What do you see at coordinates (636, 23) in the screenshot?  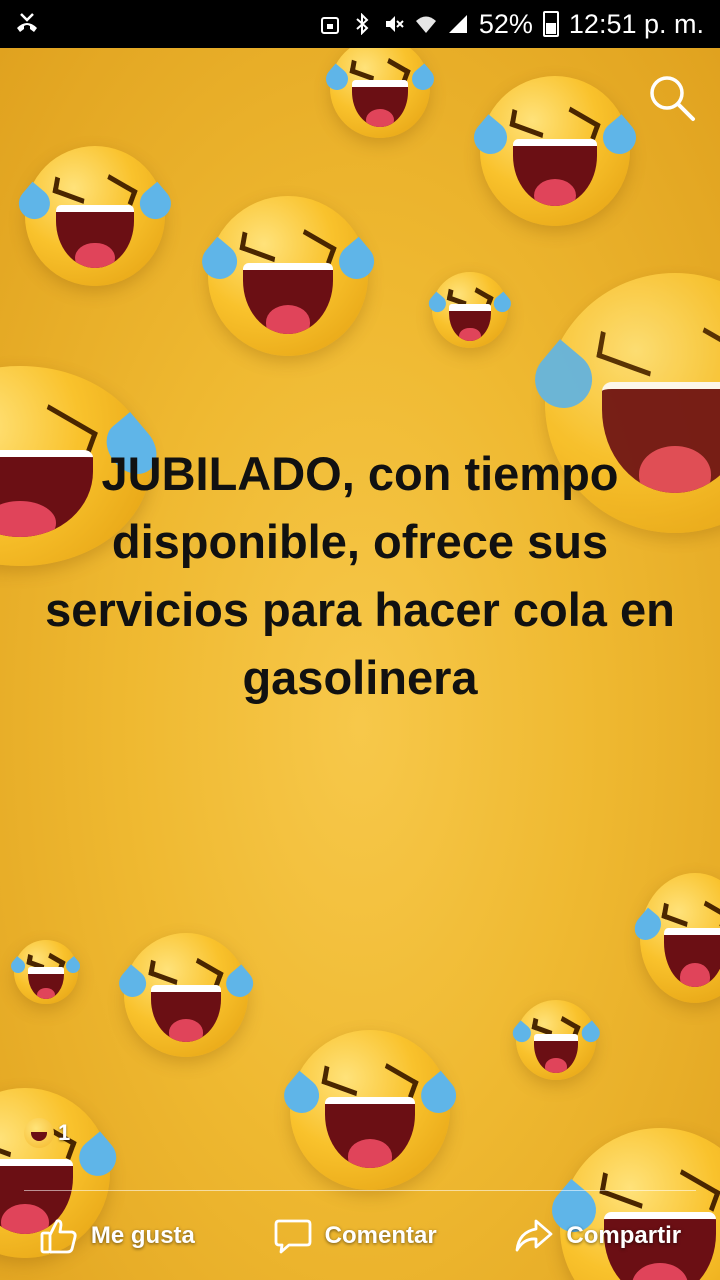 I see `clock: 12:51 p. m.` at bounding box center [636, 23].